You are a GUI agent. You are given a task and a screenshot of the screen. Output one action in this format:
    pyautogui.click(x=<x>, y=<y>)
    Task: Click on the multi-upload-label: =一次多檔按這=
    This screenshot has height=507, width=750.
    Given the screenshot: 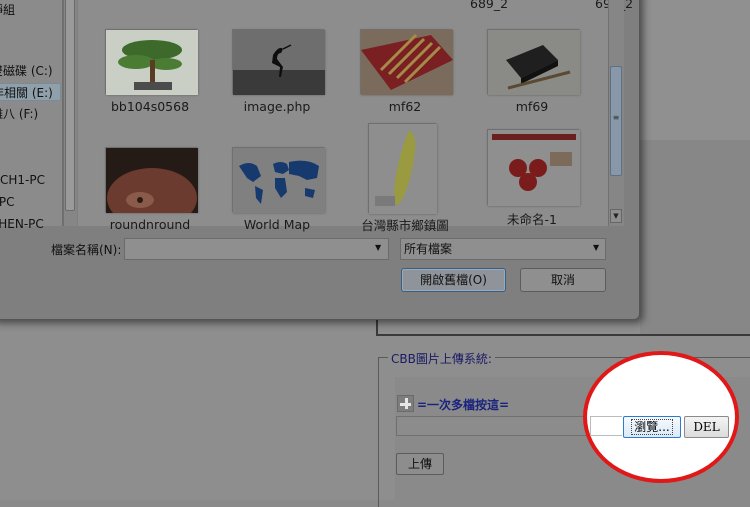 What is the action you would take?
    pyautogui.click(x=463, y=405)
    